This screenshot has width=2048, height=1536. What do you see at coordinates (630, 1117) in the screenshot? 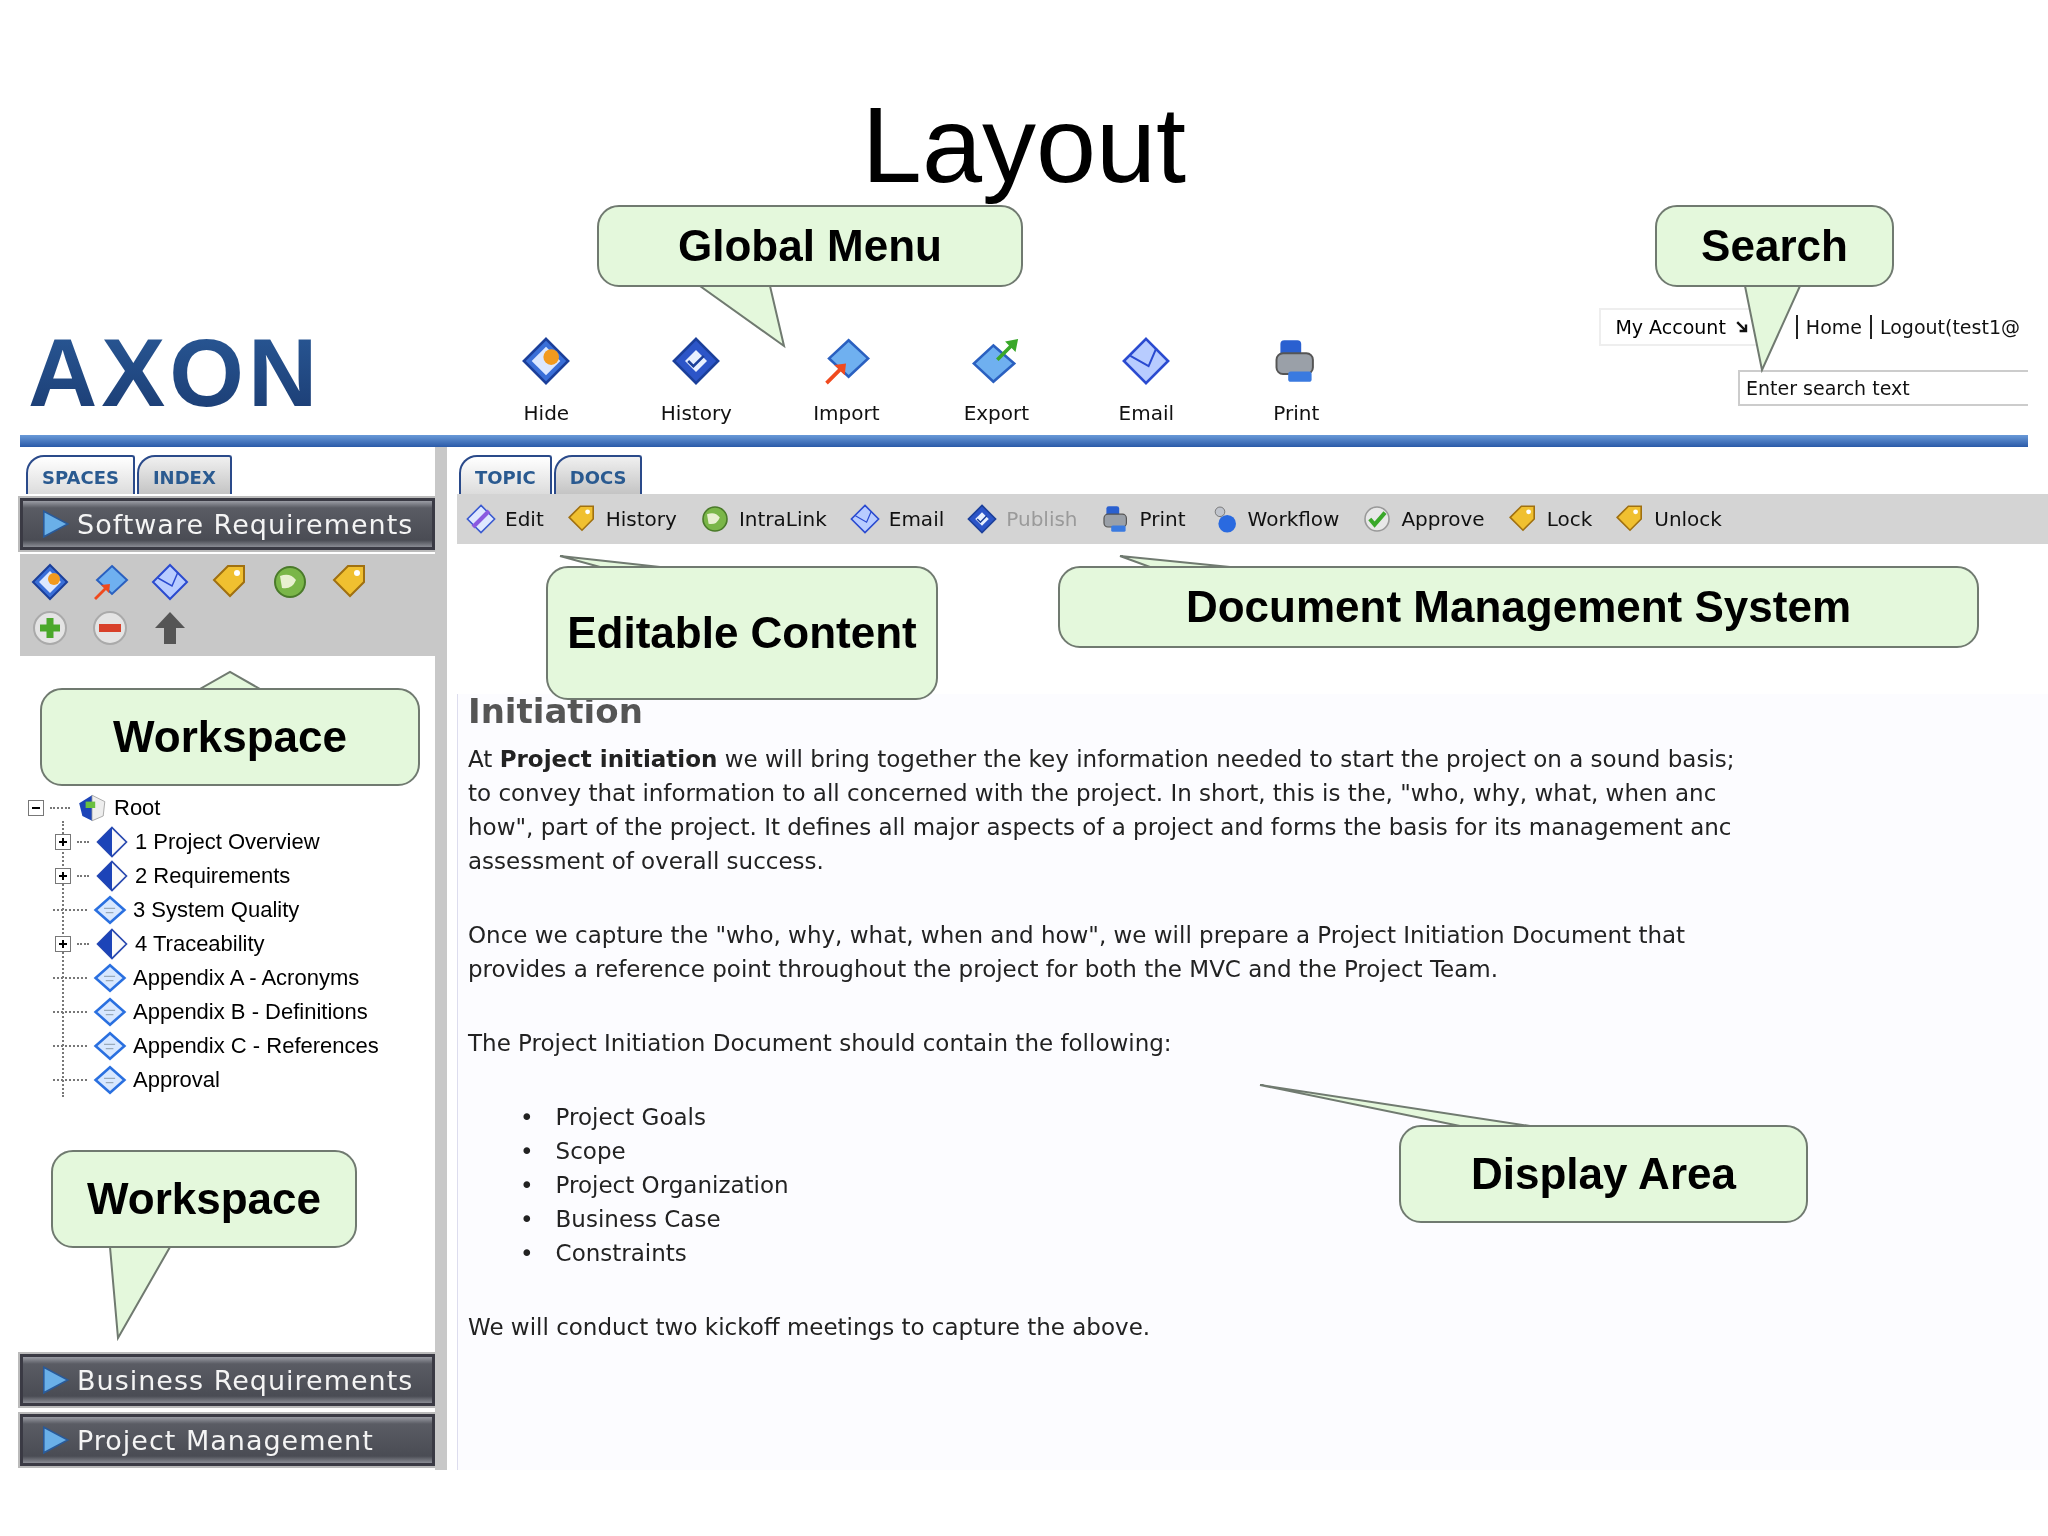
I see `list-item: Project Goals` at bounding box center [630, 1117].